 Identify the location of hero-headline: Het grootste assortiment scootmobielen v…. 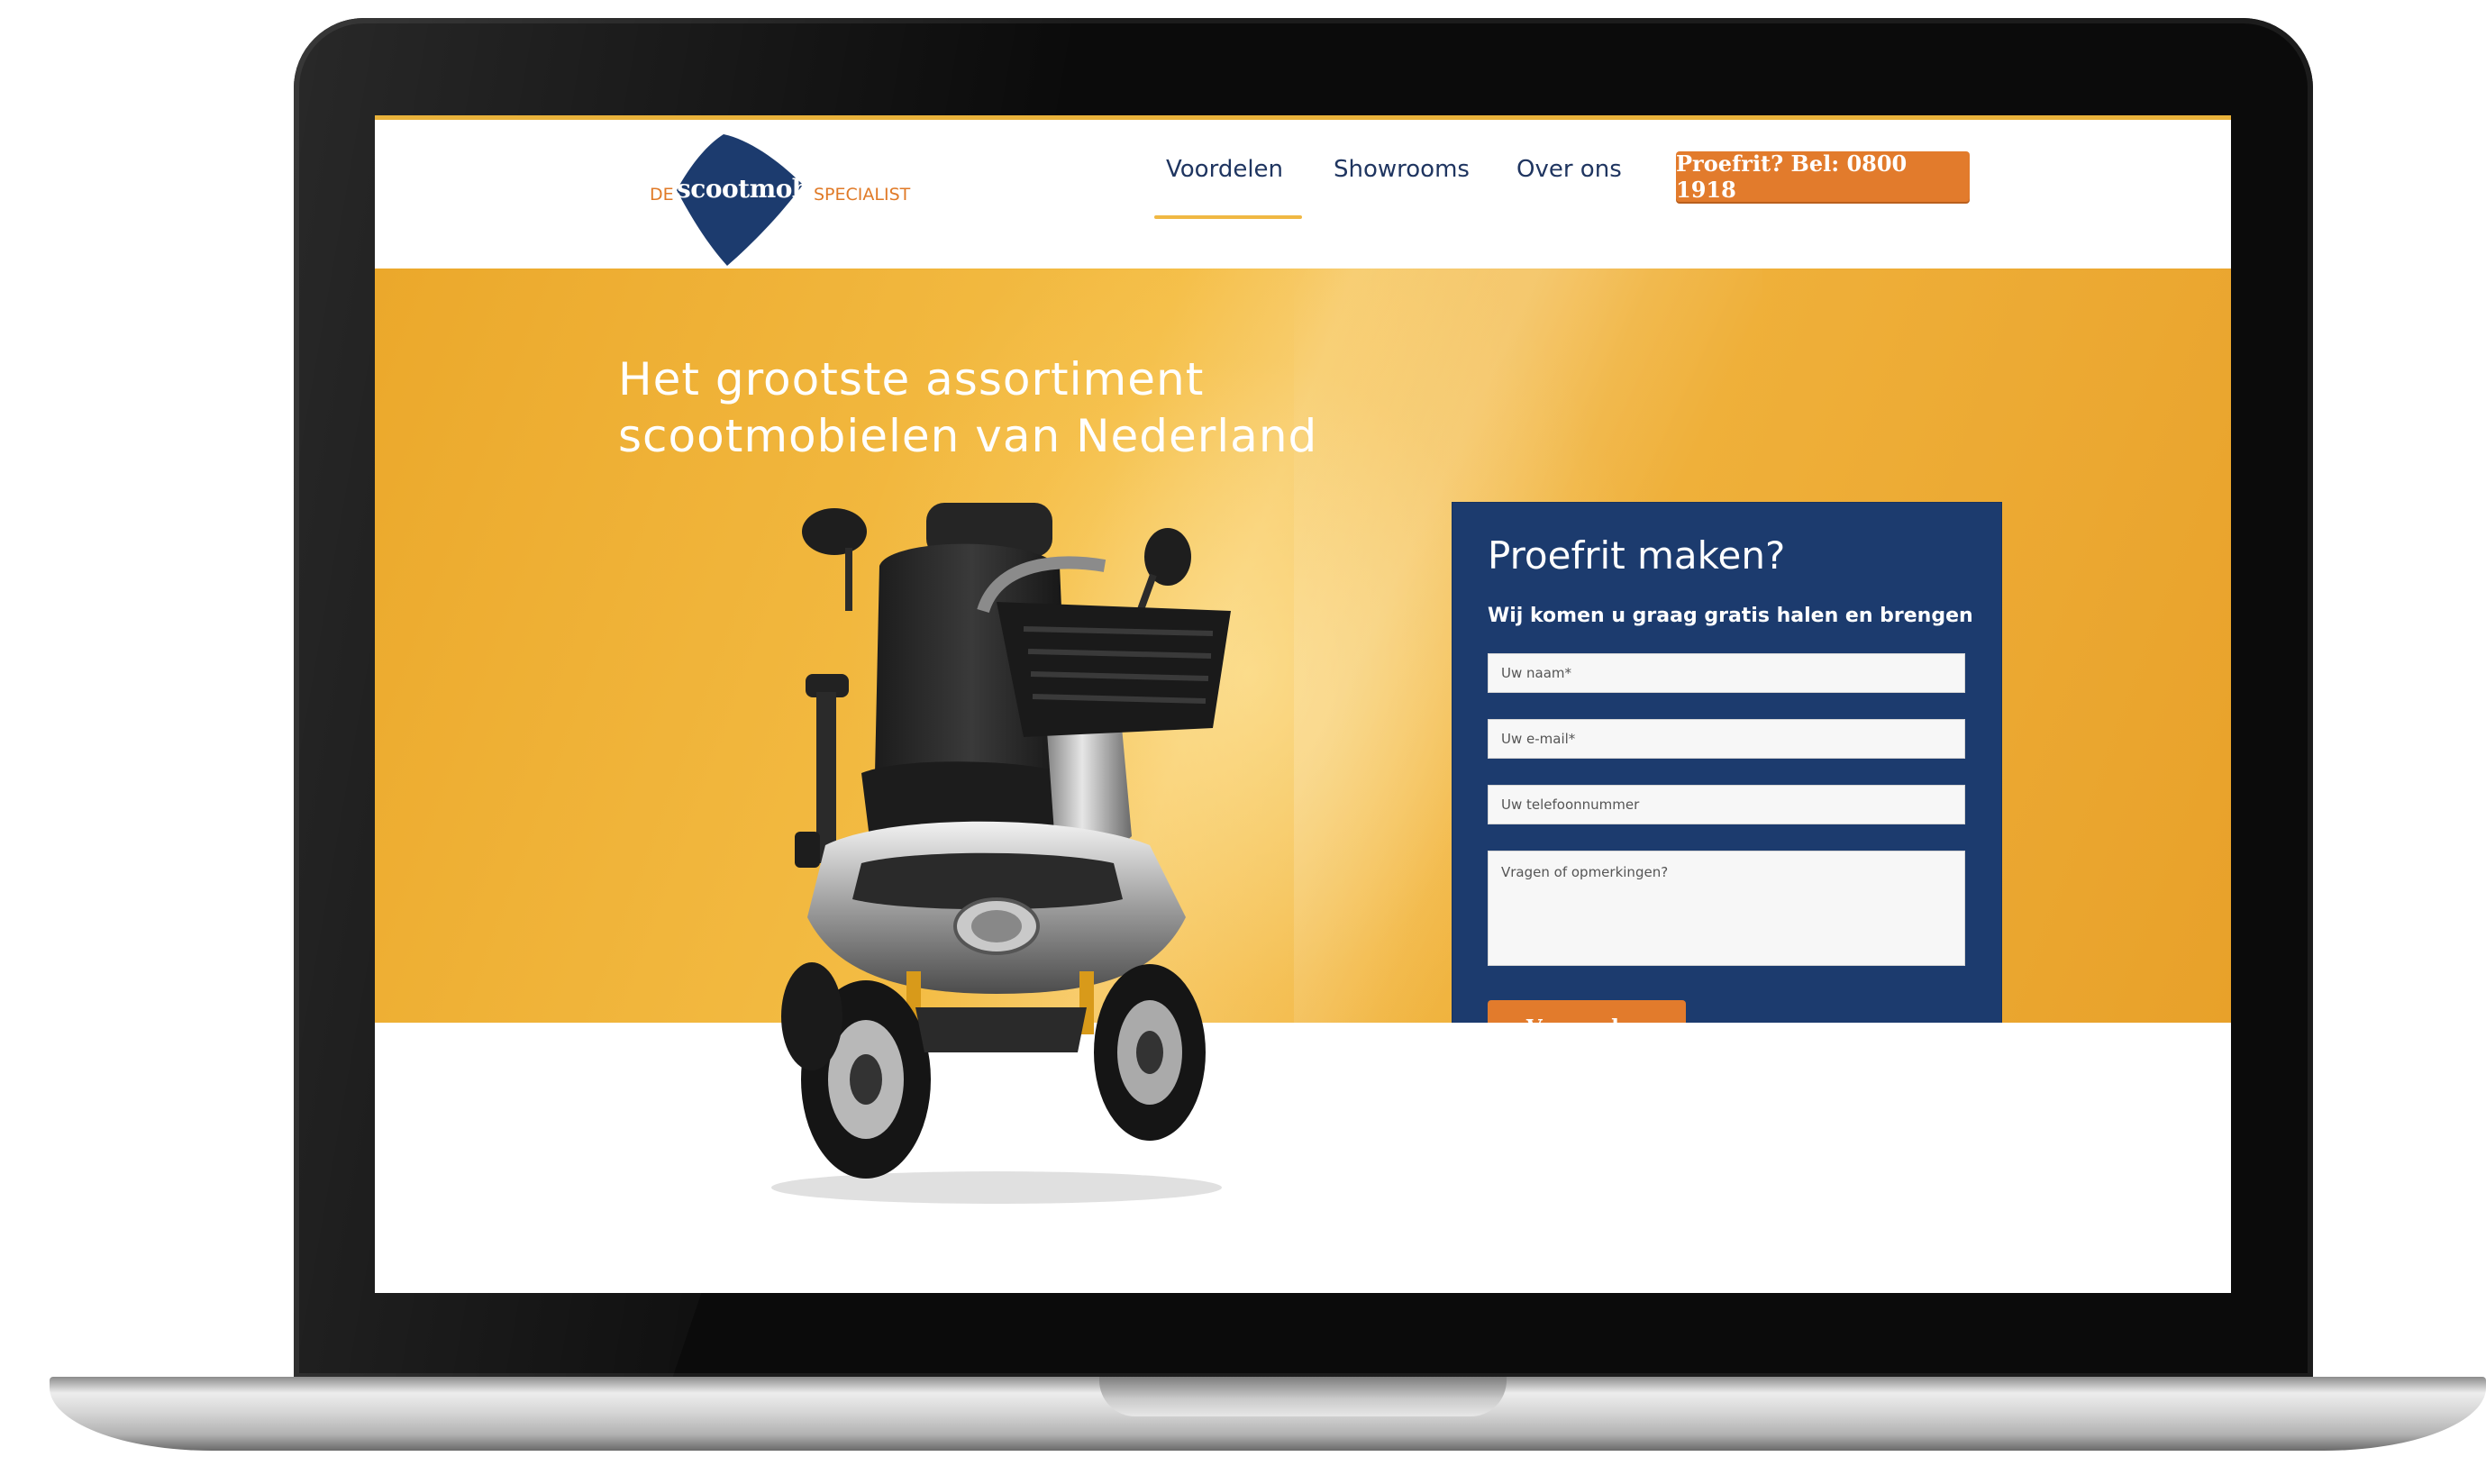
(1023, 408).